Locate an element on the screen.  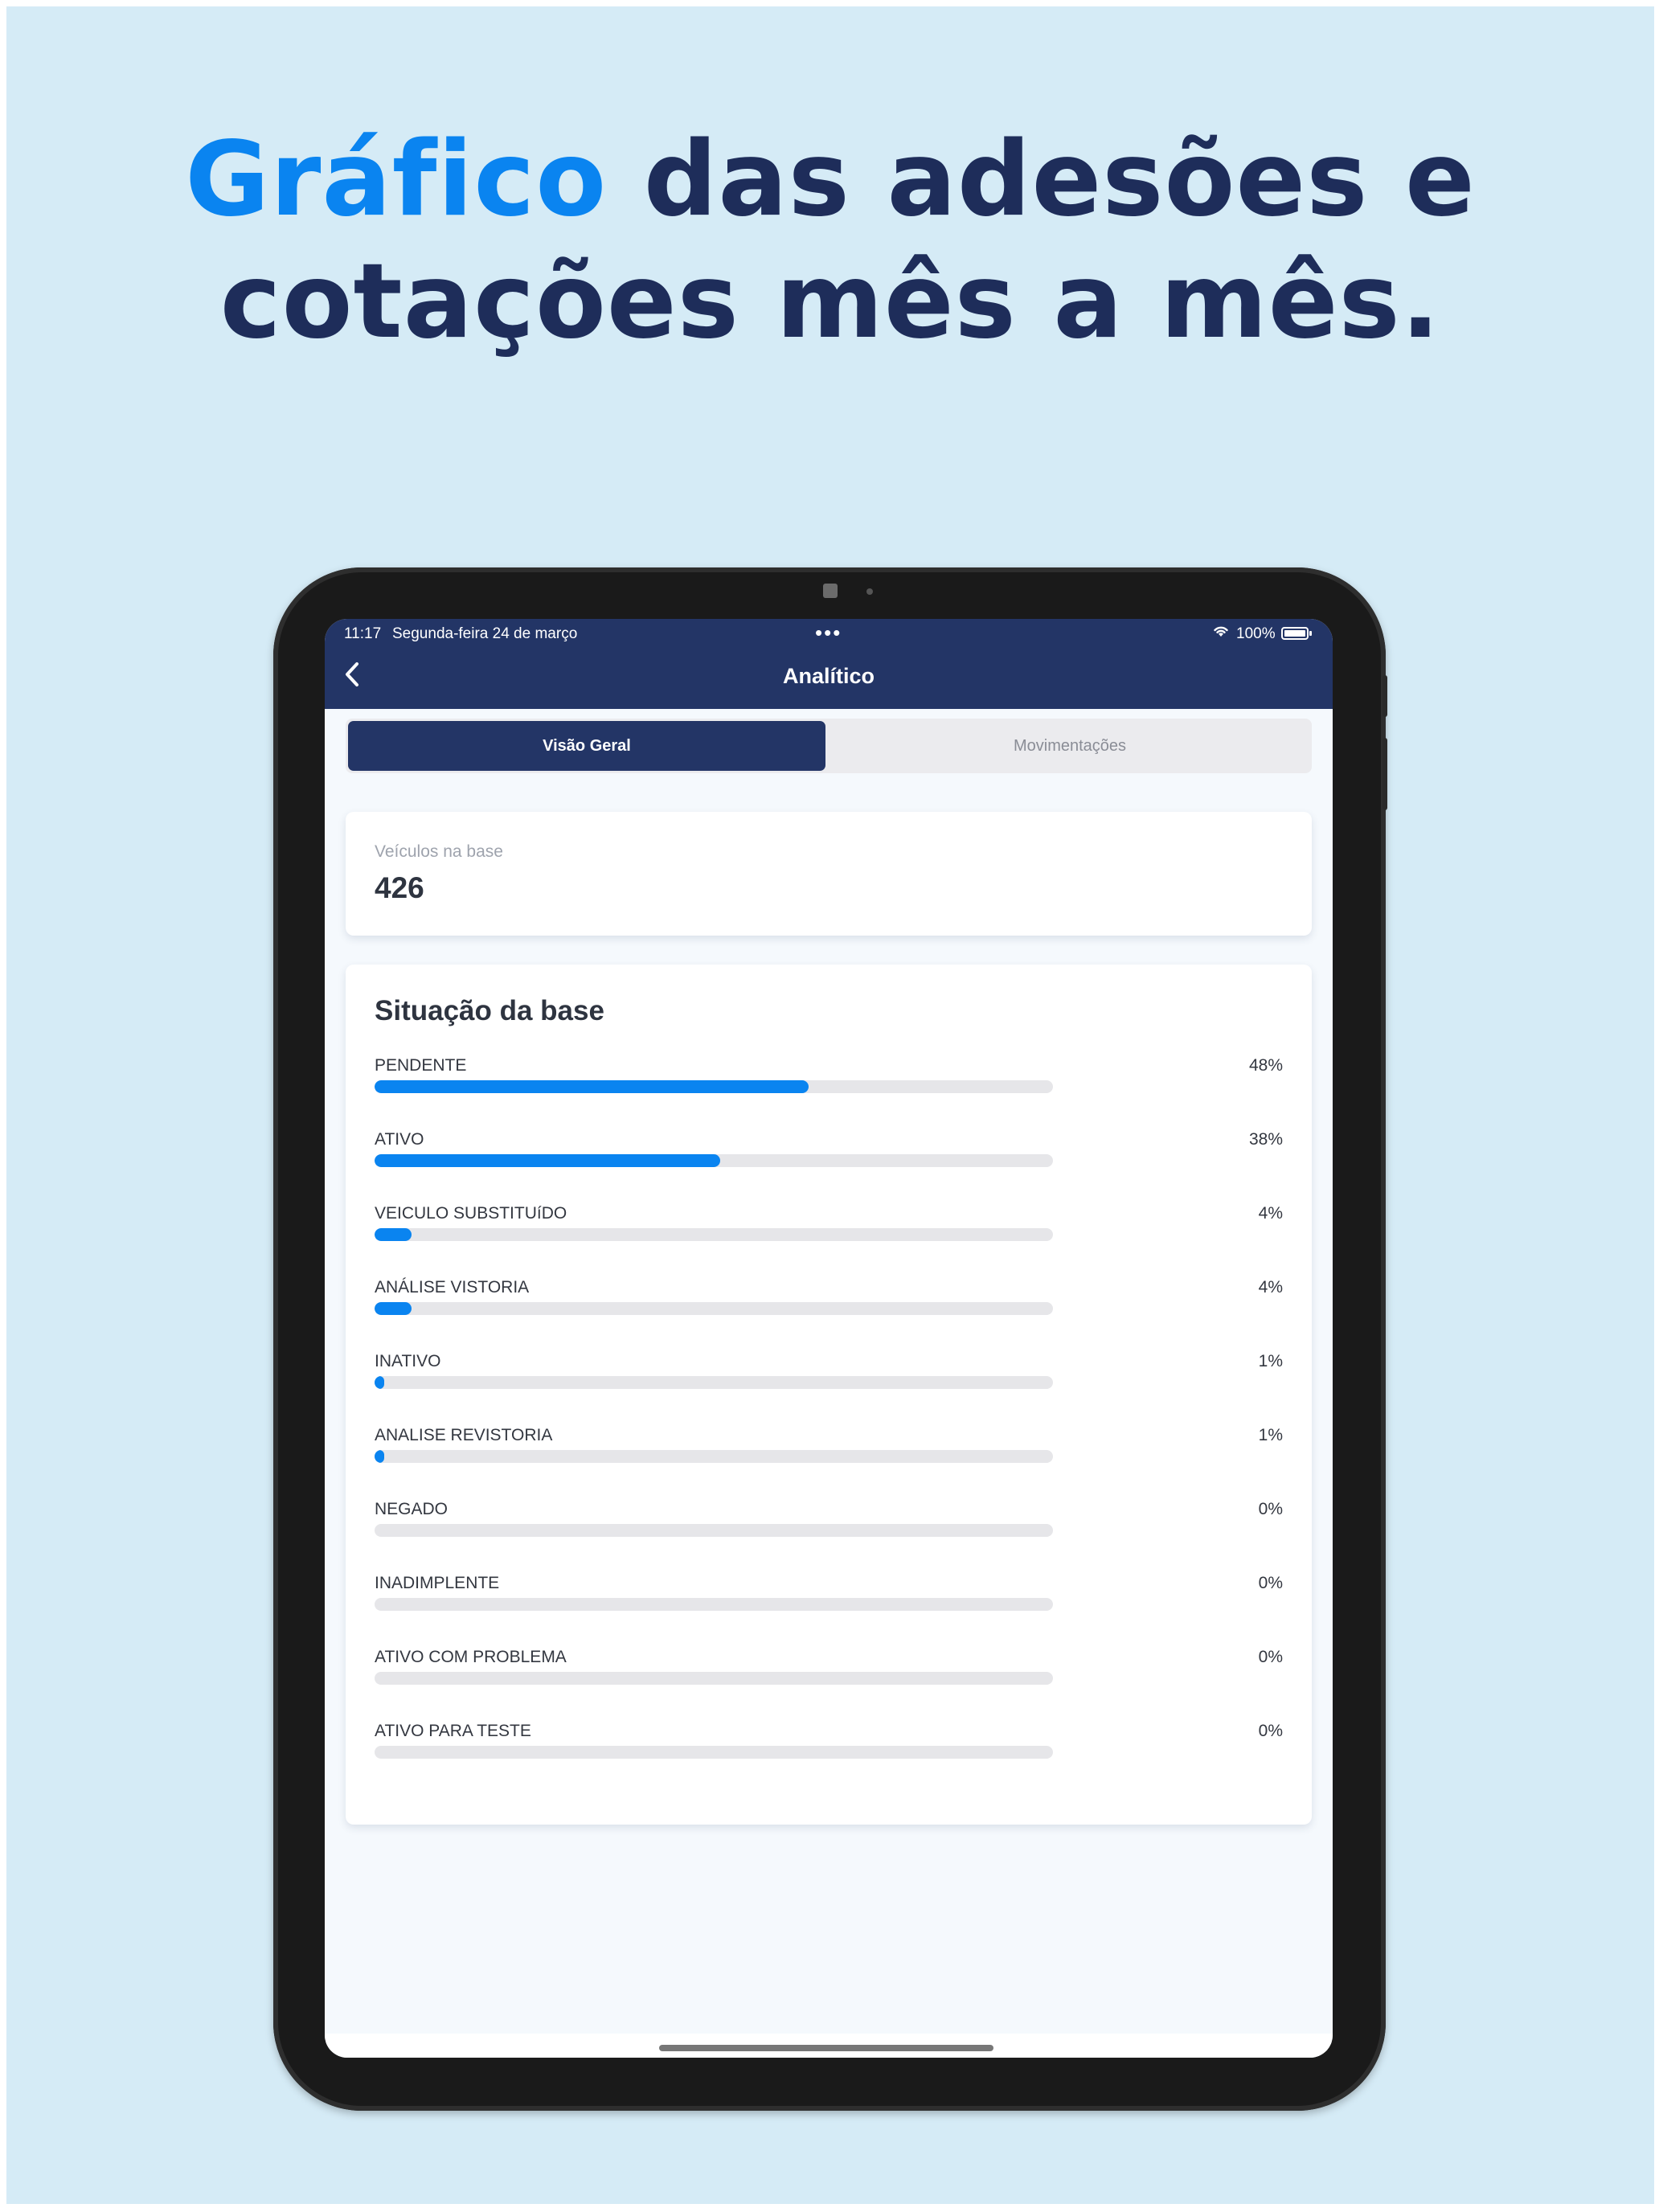
status-row-label: ANÁLISE VISTORIA is located at coordinates (453, 1287).